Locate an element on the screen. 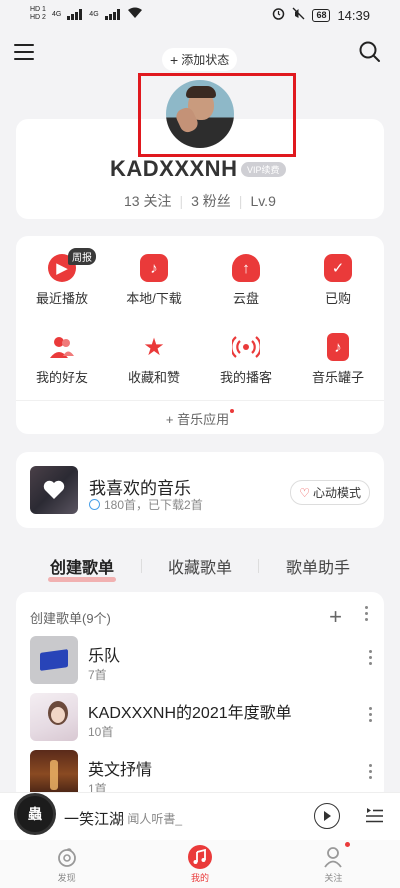 Image resolution: width=400 pixels, height=888 pixels. status-bar: HD 1 HD 2 4G 4G 68 14:39 is located at coordinates (200, 15).